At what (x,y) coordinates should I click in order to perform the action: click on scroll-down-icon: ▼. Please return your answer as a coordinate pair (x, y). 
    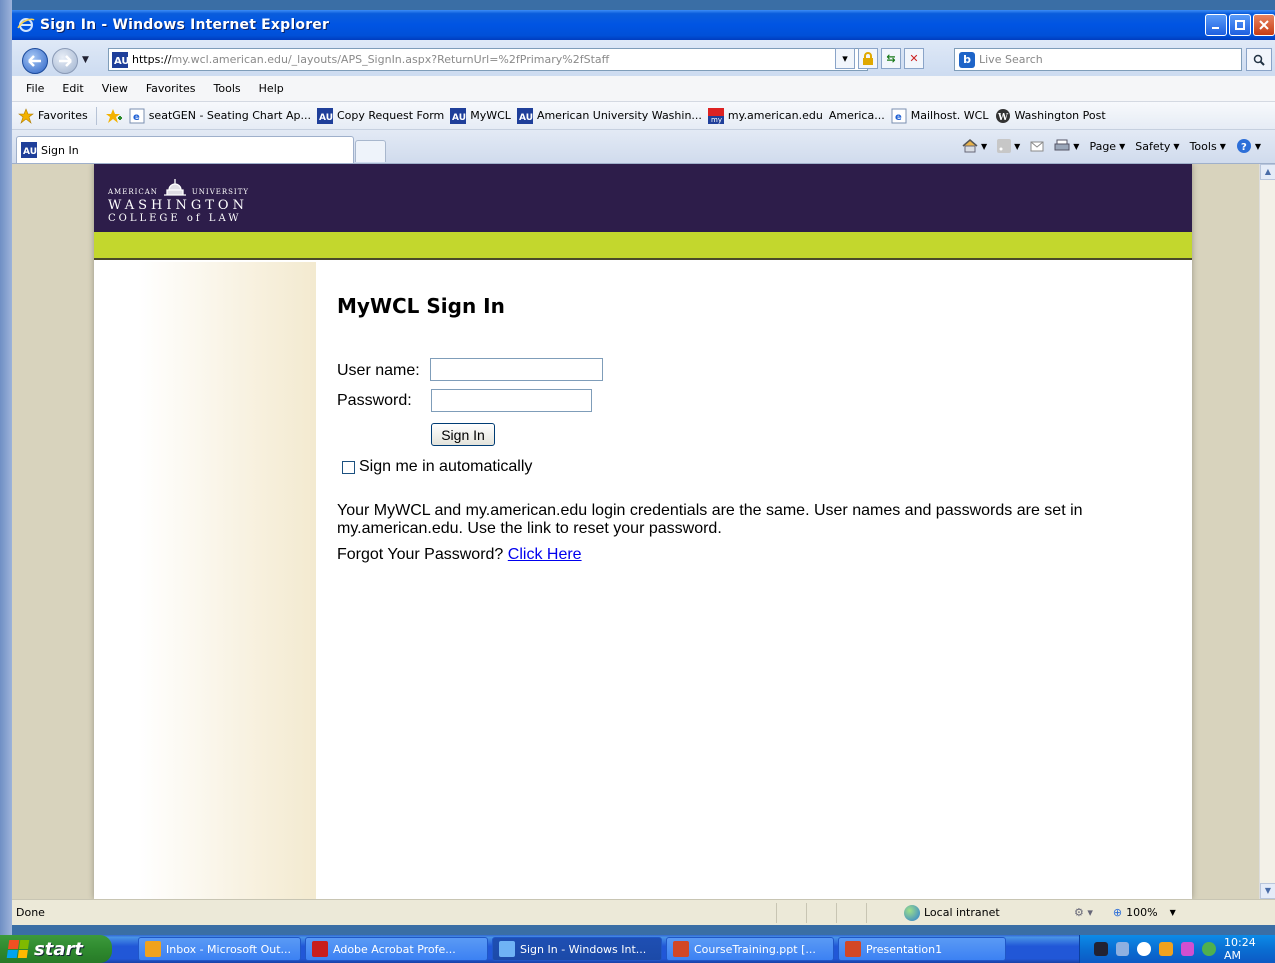
    Looking at the image, I should click on (1267, 891).